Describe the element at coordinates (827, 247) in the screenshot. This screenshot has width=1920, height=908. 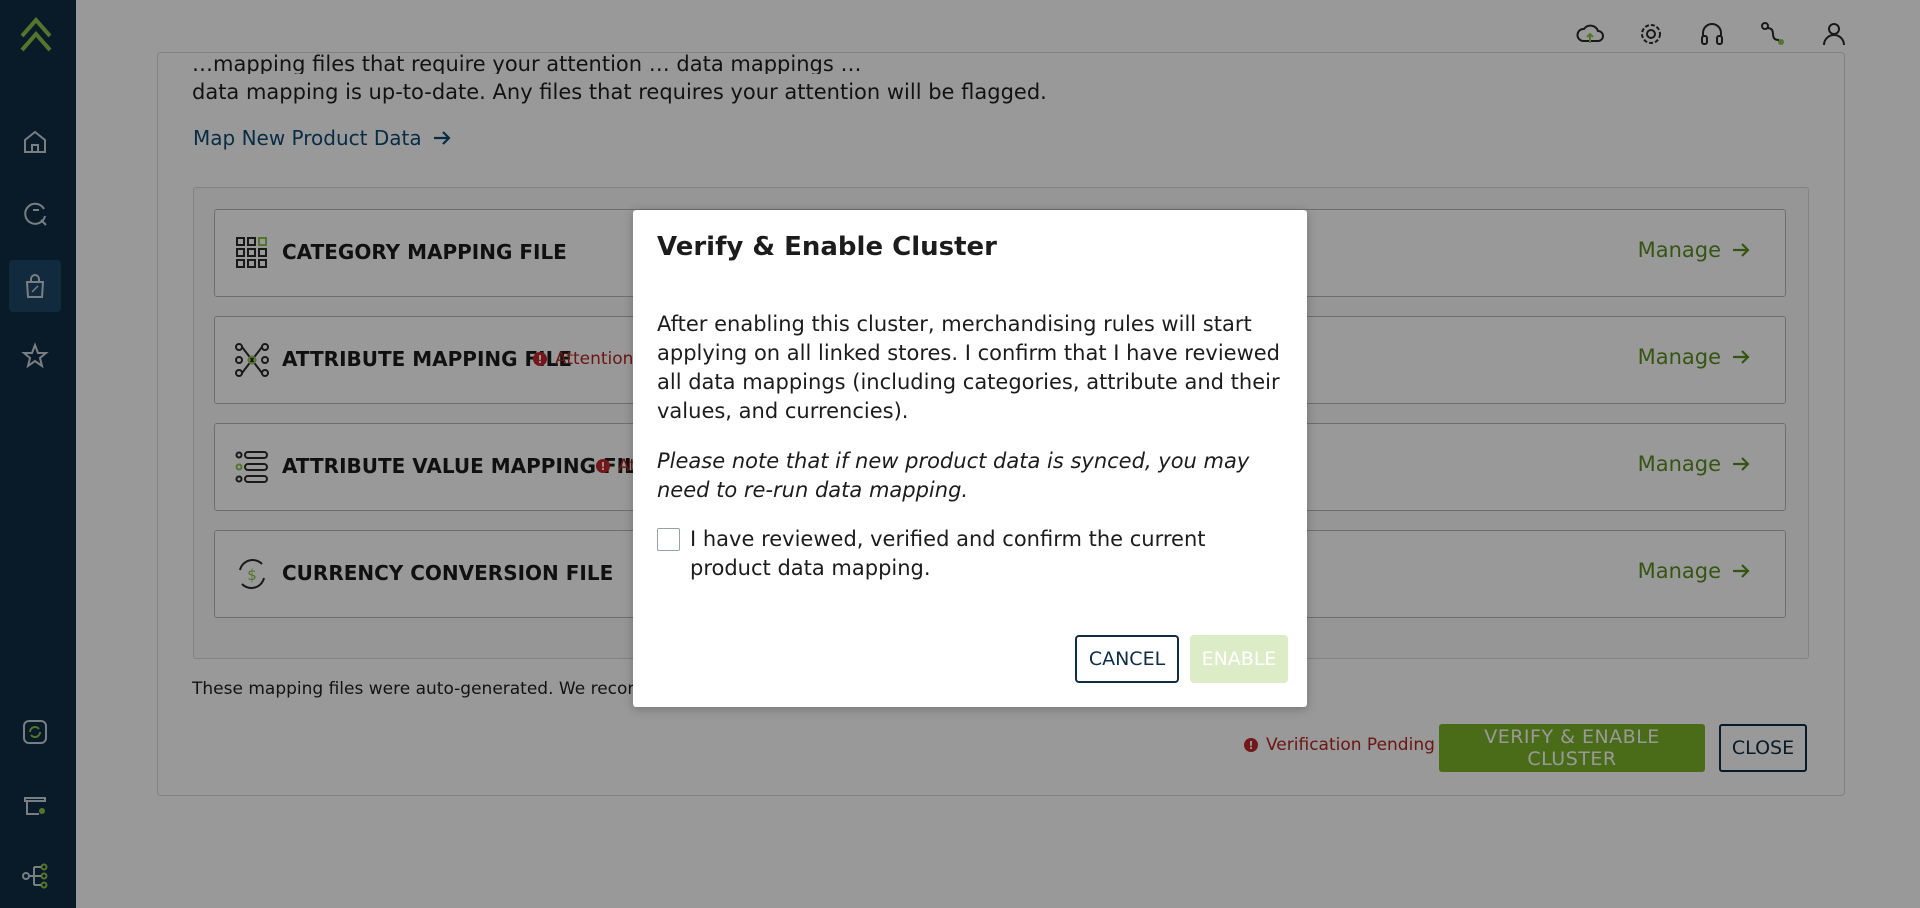
I see `modal-title: Verify & Enable Cluster` at that location.